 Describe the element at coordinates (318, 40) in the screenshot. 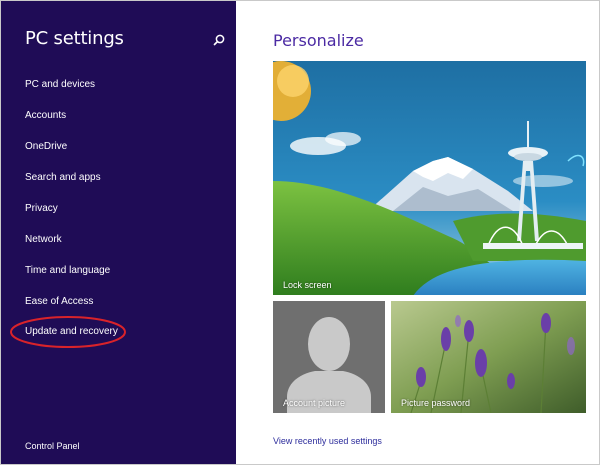

I see `page-title: Personalize` at that location.